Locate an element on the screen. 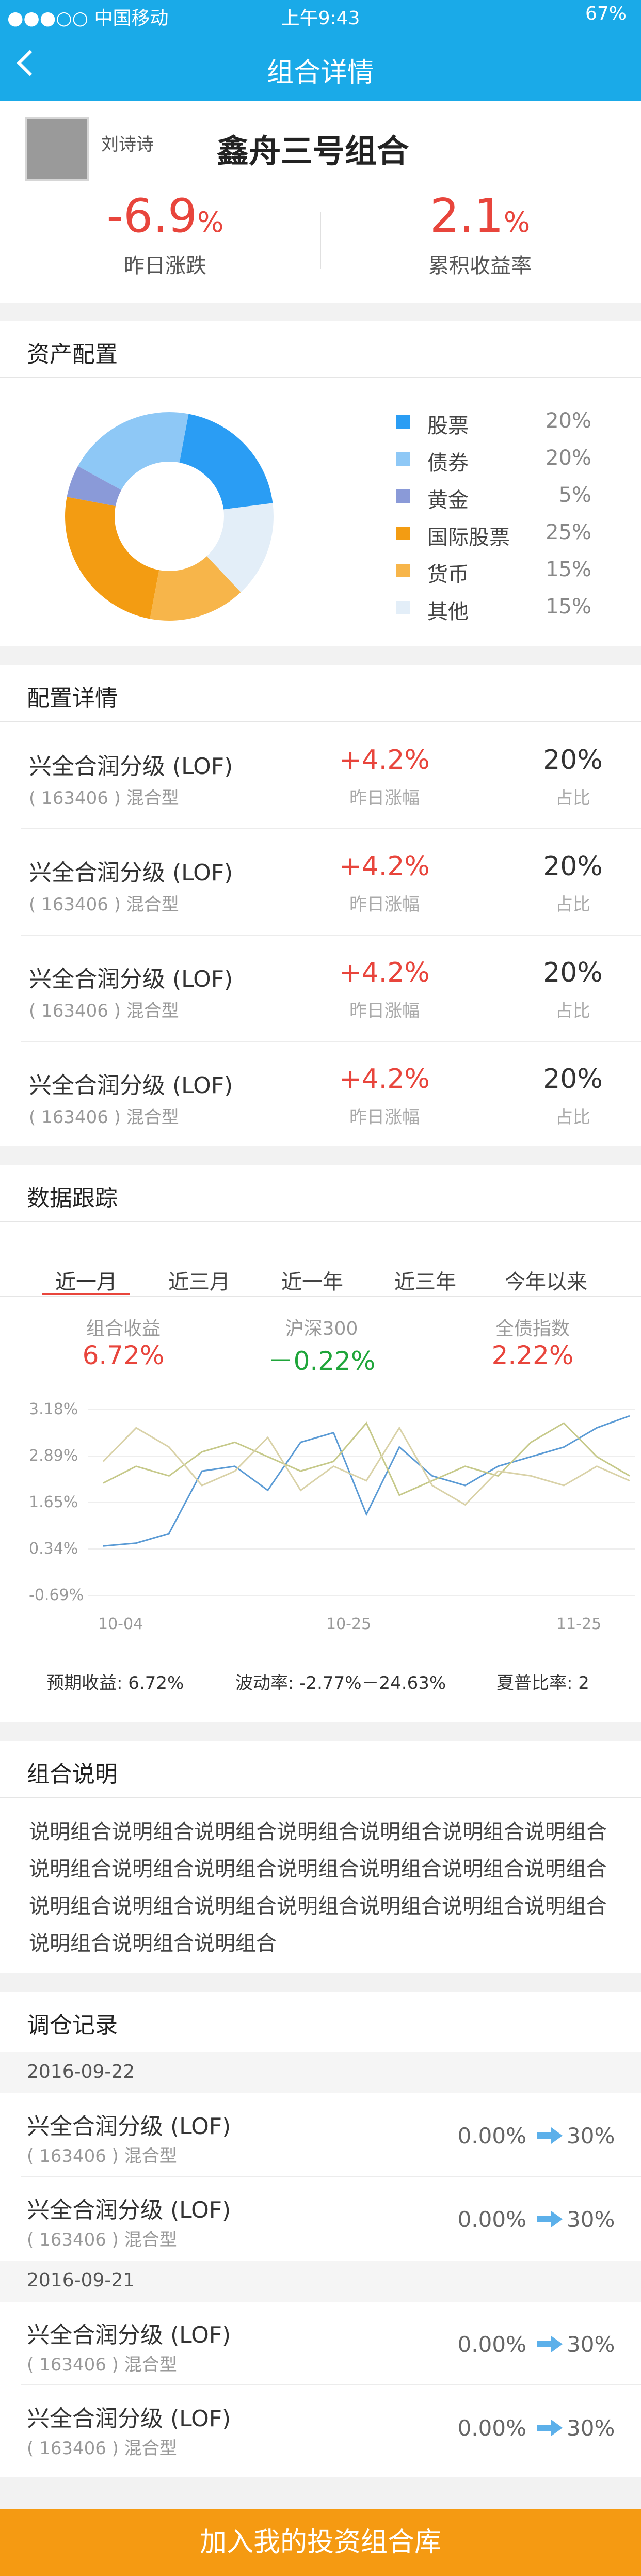  index-label: 组合收益 is located at coordinates (123, 1328).